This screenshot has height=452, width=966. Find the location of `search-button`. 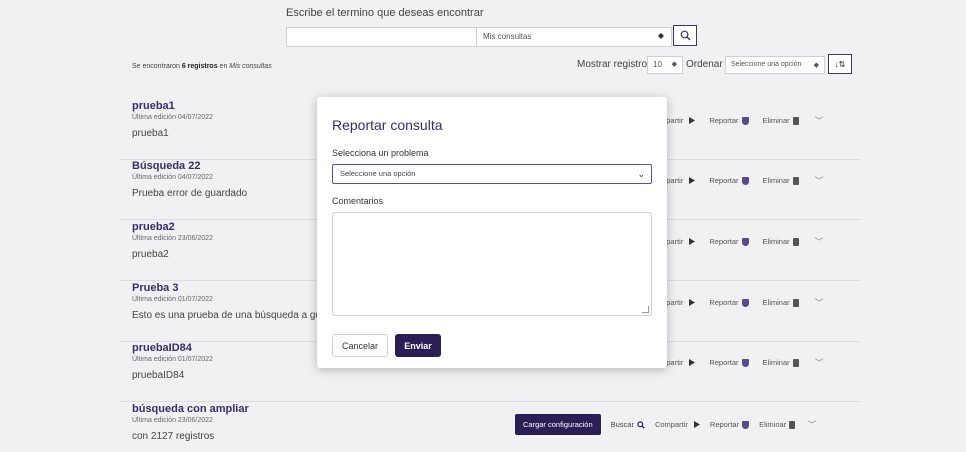

search-button is located at coordinates (685, 35).